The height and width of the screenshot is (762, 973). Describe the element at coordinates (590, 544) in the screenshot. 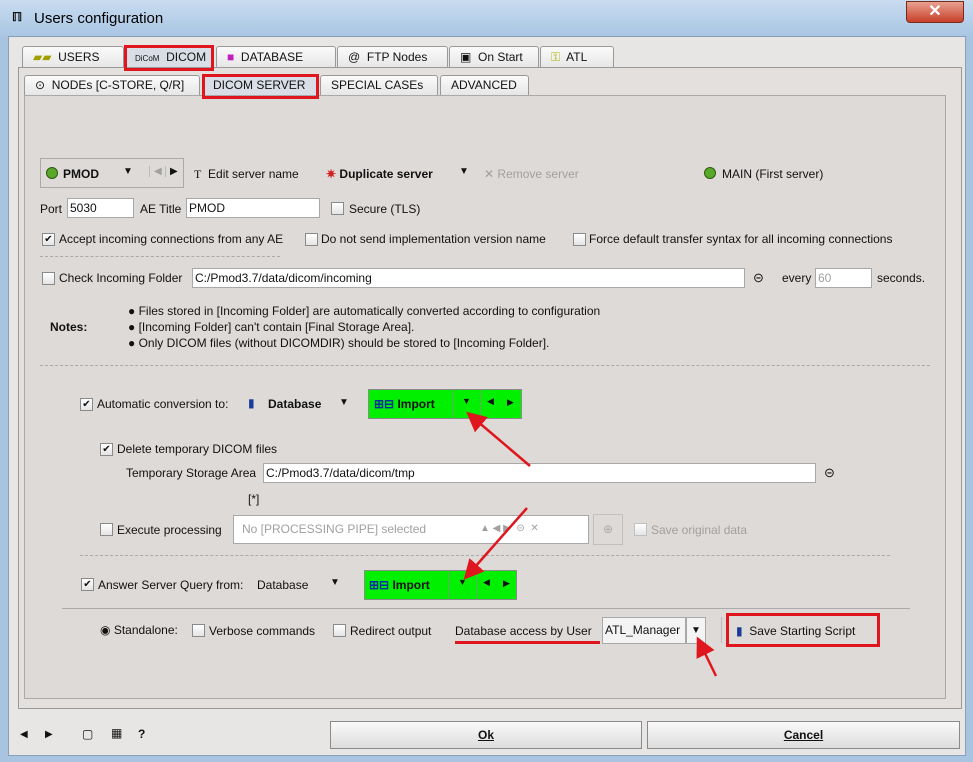

I see `annotation-arrows` at that location.